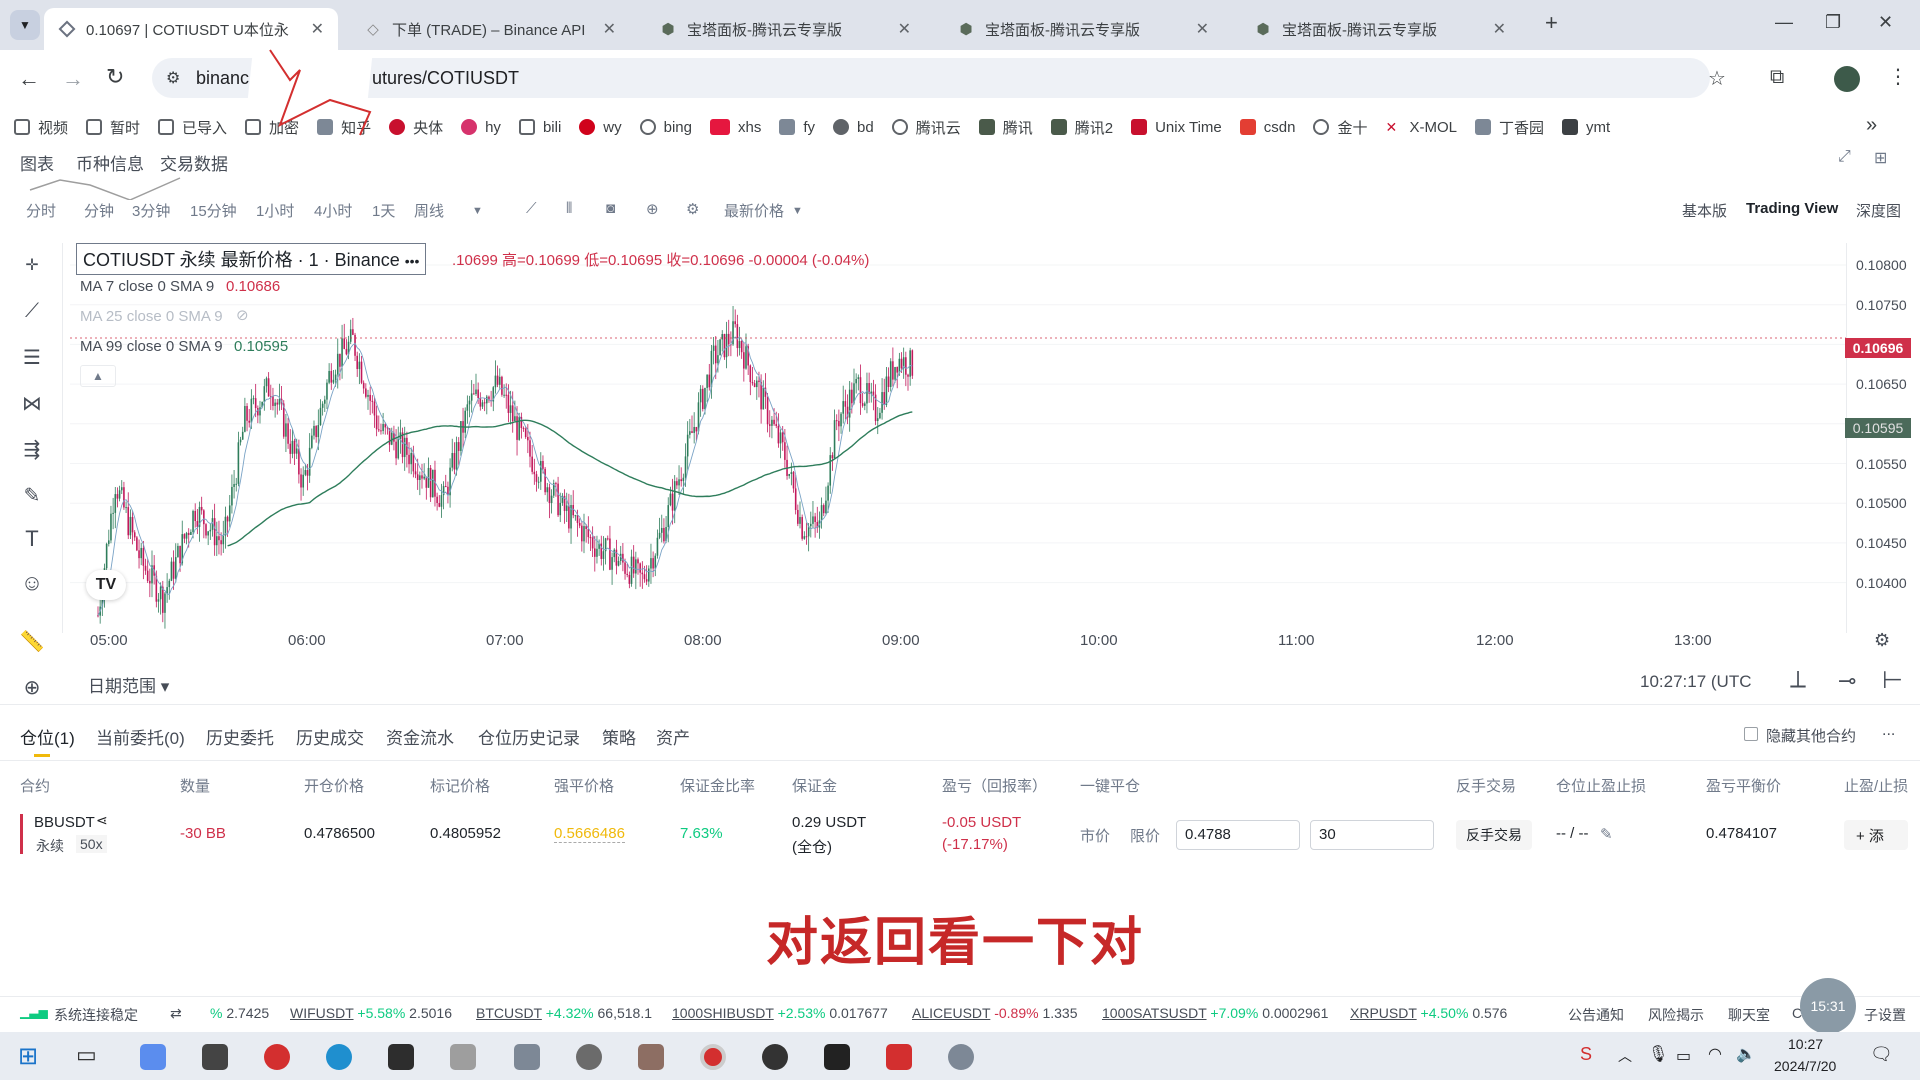 Image resolution: width=1920 pixels, height=1080 pixels. What do you see at coordinates (32, 265) in the screenshot?
I see `crosshair-icon: ✛` at bounding box center [32, 265].